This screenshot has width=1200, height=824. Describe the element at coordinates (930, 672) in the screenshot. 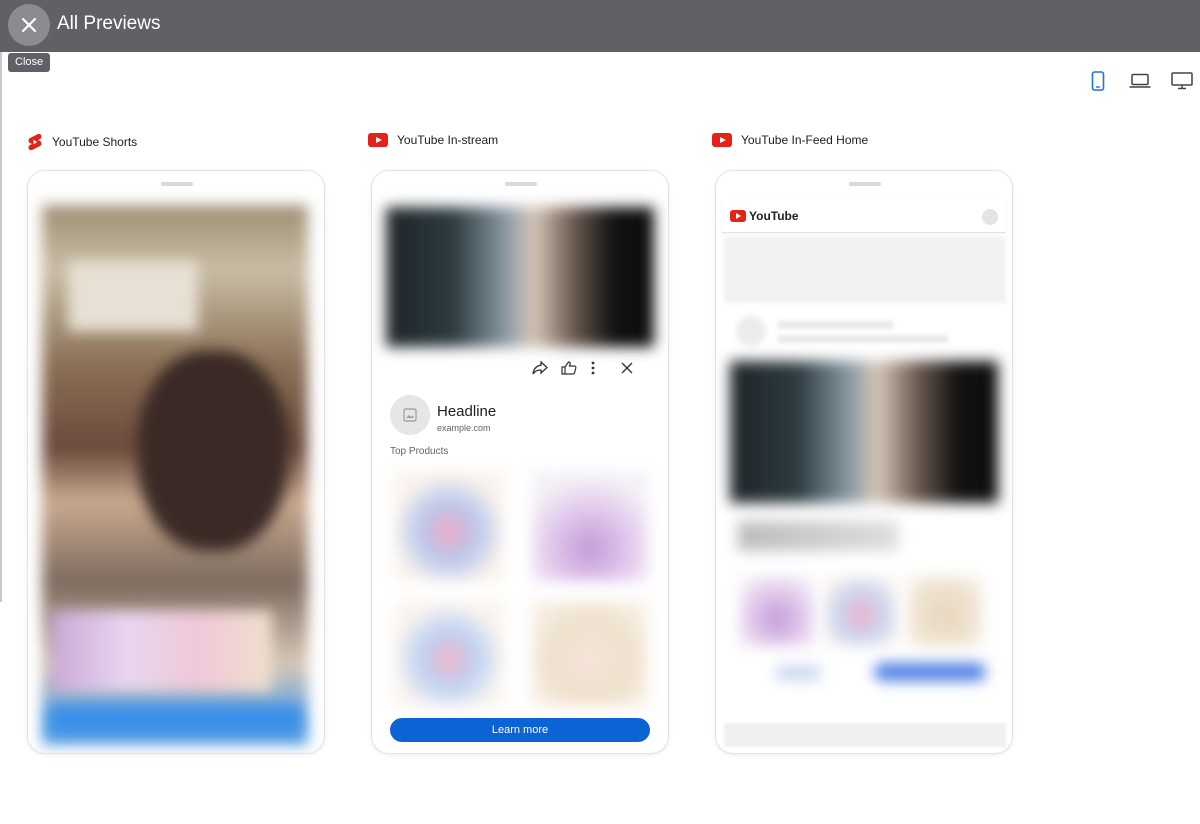

I see `feed-cta-button` at that location.